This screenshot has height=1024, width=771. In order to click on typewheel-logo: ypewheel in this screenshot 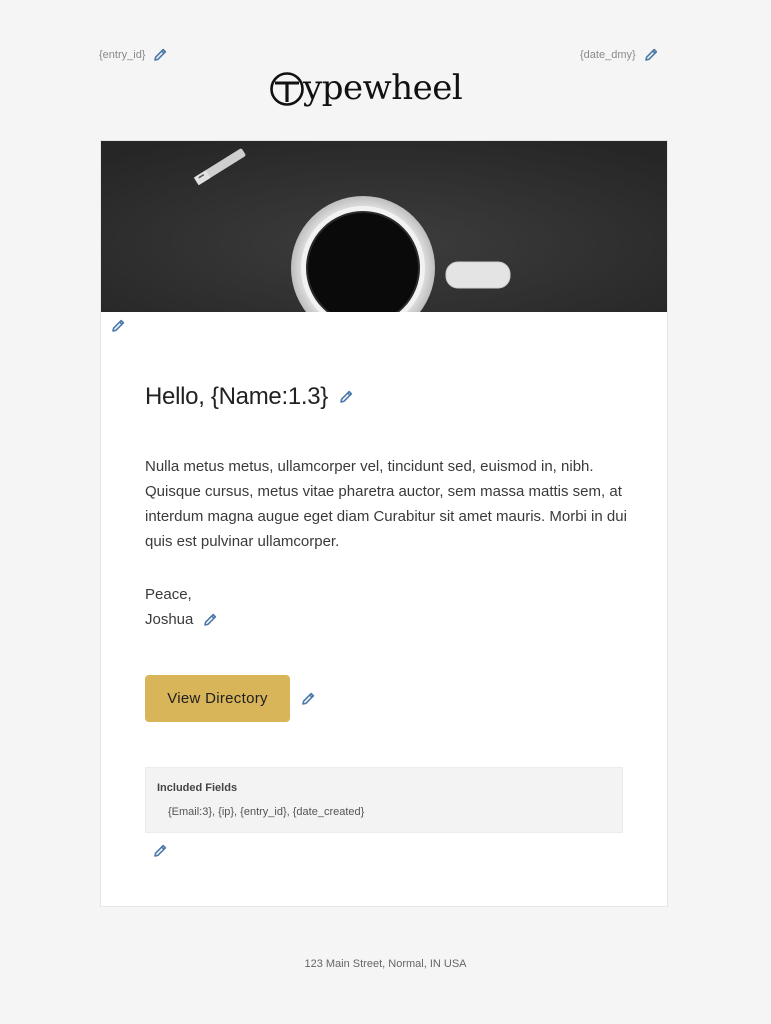, I will do `click(385, 88)`.